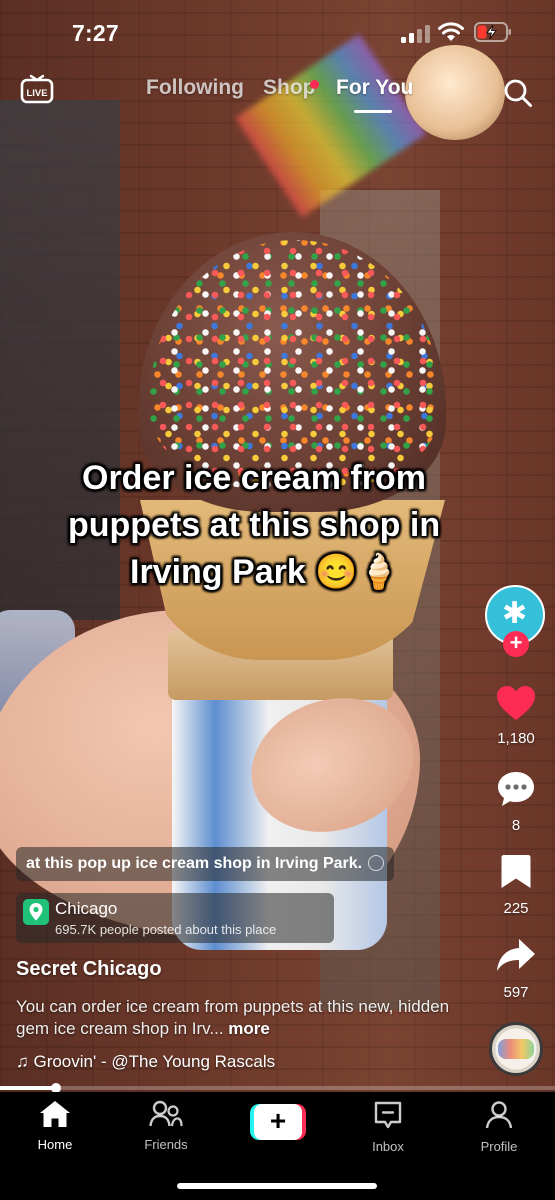 The image size is (555, 1200). What do you see at coordinates (516, 738) in the screenshot?
I see `like-count: 1,180` at bounding box center [516, 738].